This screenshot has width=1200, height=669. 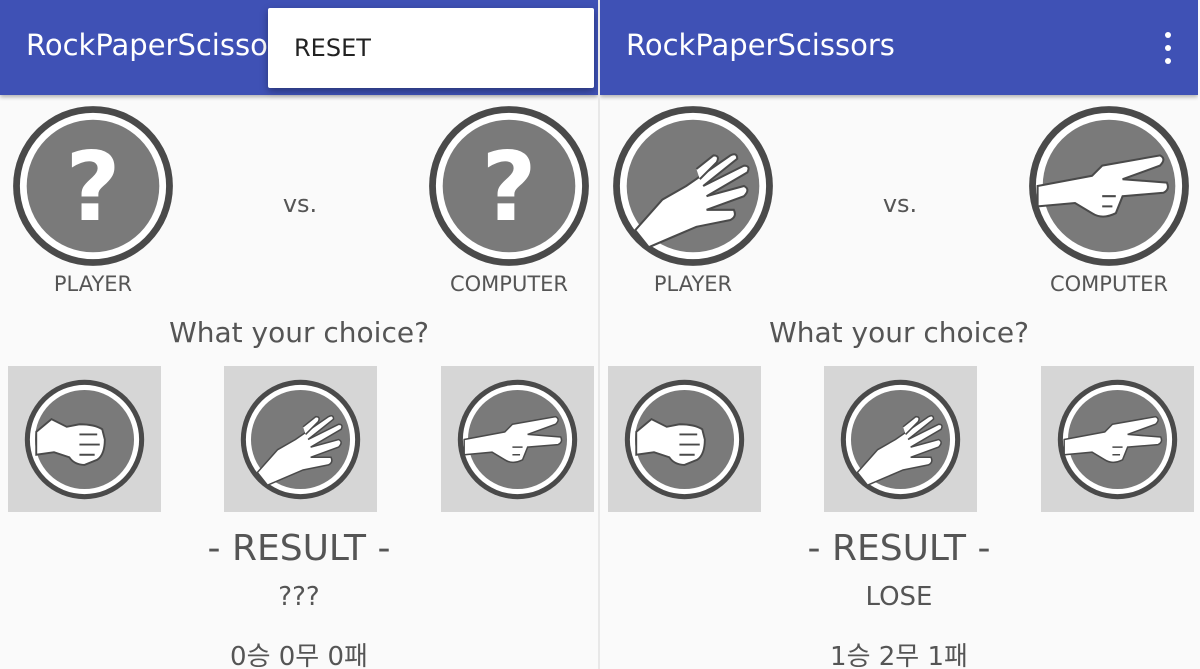 What do you see at coordinates (299, 597) in the screenshot?
I see `result-value: ???` at bounding box center [299, 597].